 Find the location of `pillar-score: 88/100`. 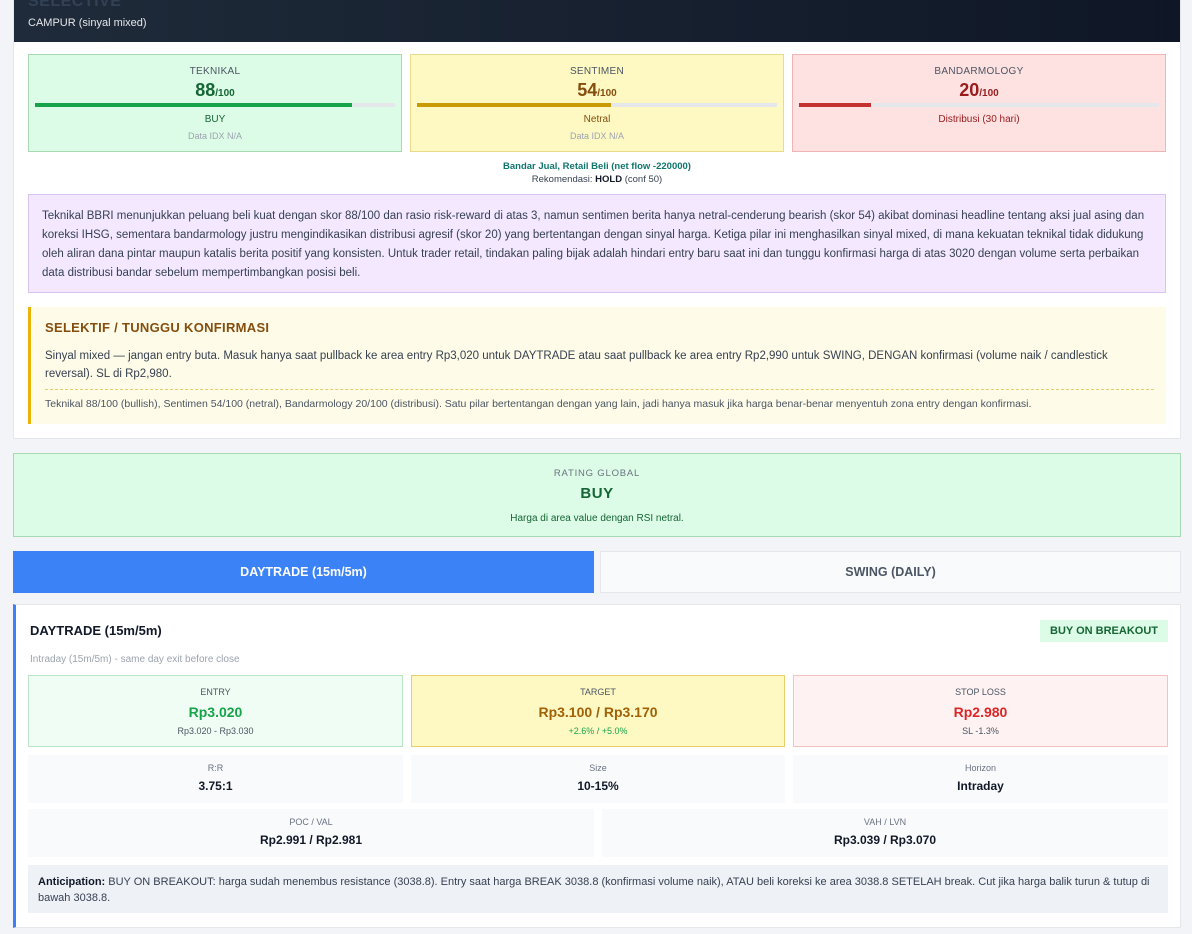

pillar-score: 88/100 is located at coordinates (215, 90).